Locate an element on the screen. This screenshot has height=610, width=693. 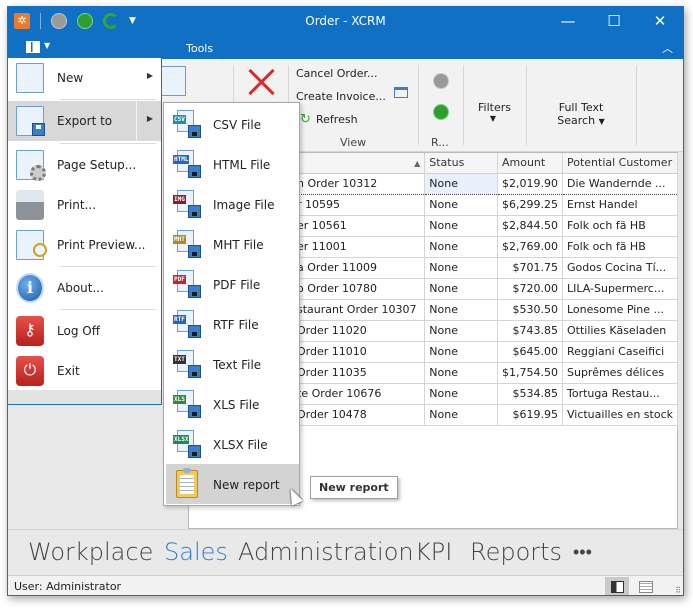
cell-amount: $2,019.90 is located at coordinates (530, 183).